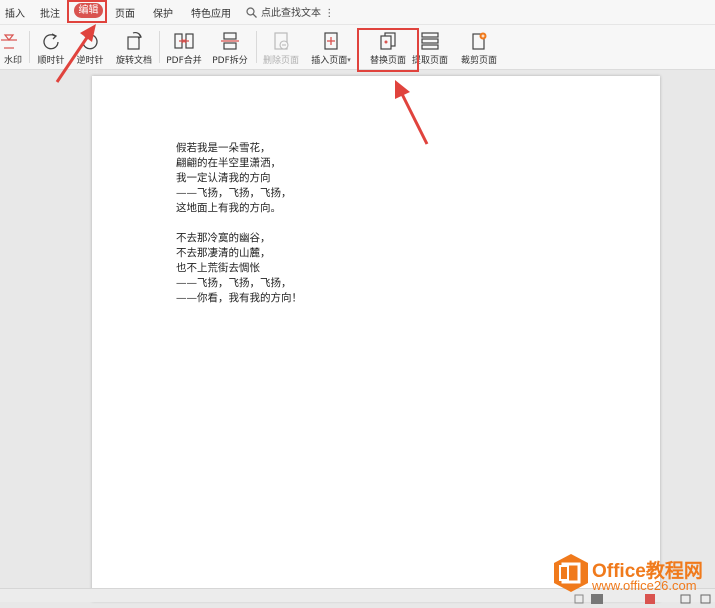 The width and height of the screenshot is (715, 608). I want to click on poem-line: 这地面上有我的方向。, so click(228, 208).